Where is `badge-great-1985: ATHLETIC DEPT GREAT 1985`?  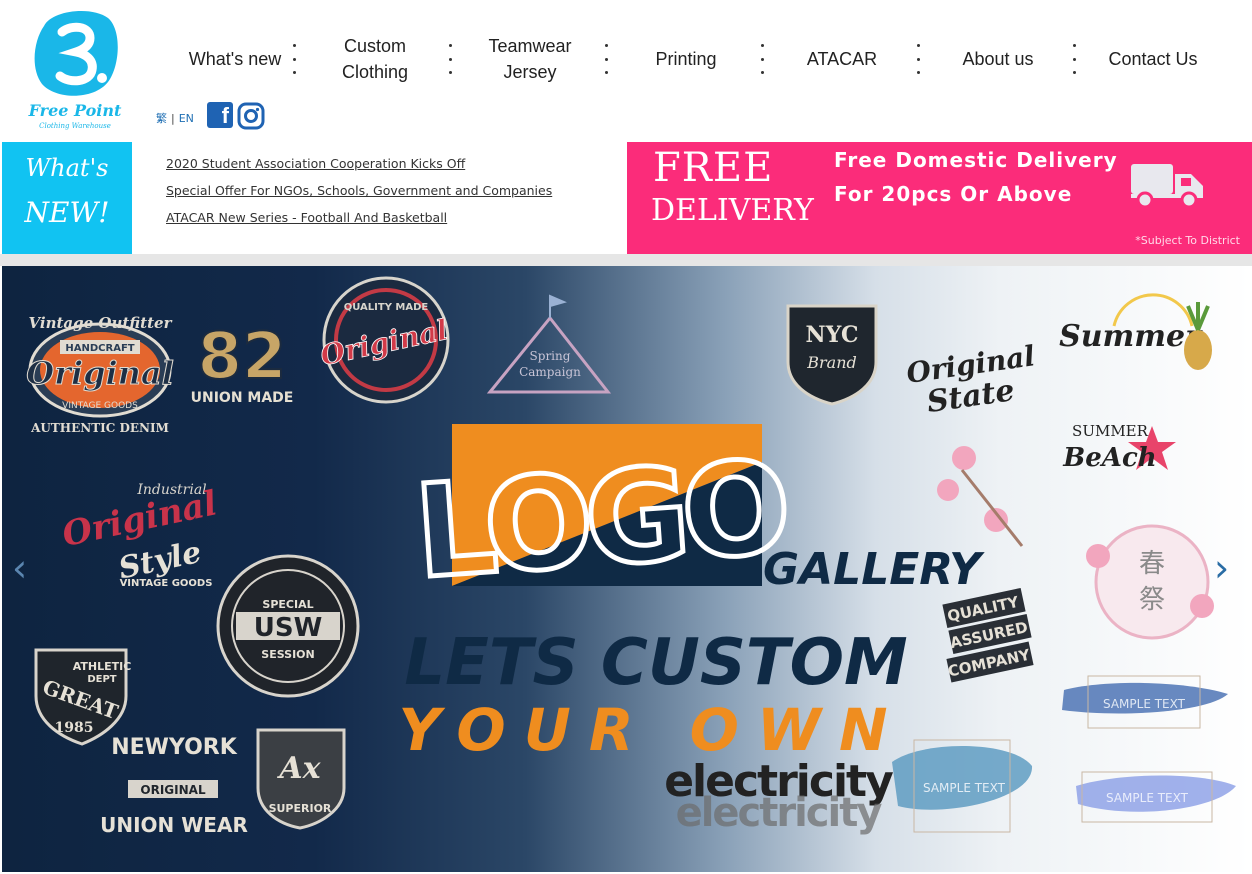
badge-great-1985: ATHLETIC DEPT GREAT 1985 is located at coordinates (83, 697).